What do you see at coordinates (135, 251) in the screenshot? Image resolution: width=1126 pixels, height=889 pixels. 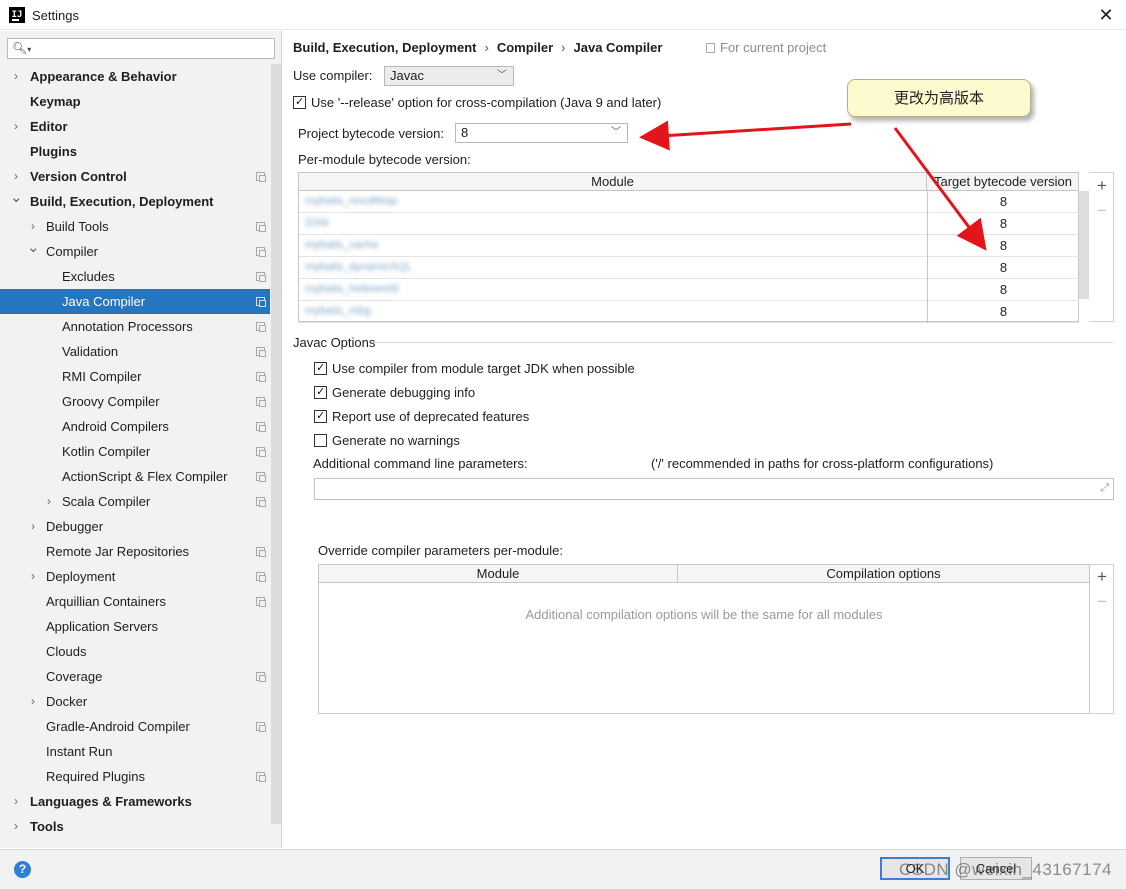 I see `sidebar-item-compiler: ⌄ Compiler` at bounding box center [135, 251].